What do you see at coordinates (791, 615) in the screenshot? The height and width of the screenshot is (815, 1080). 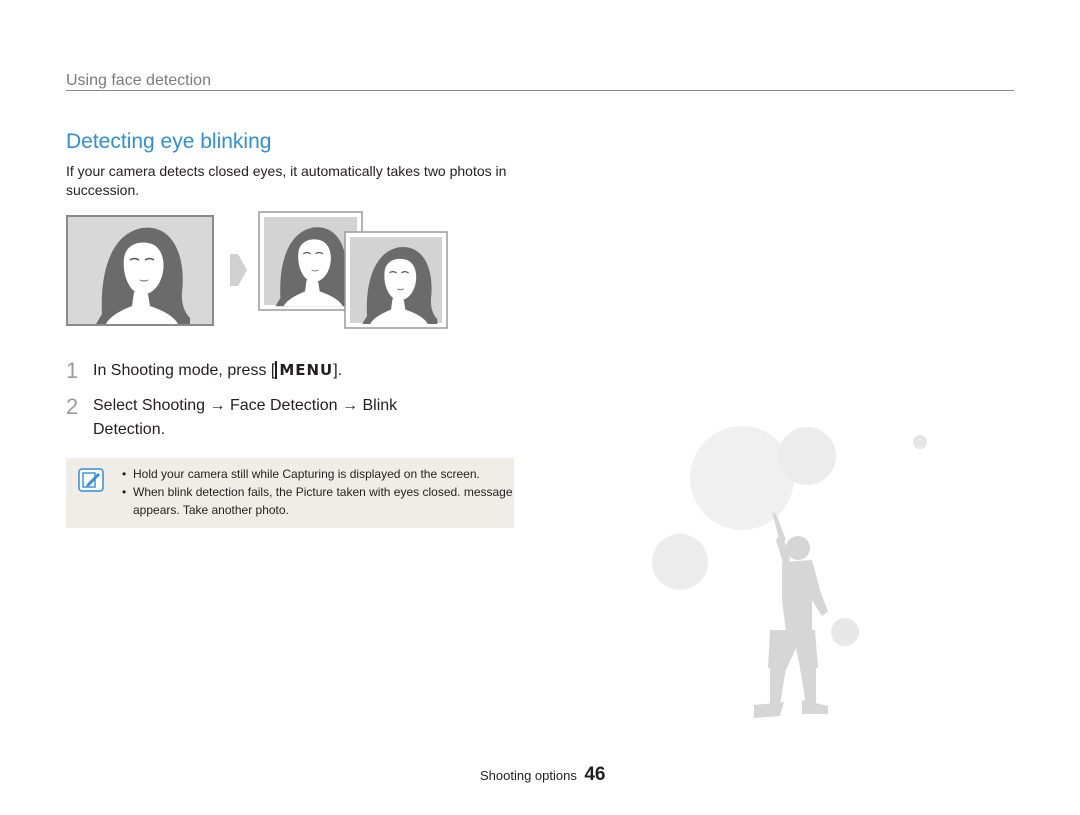 I see `child-silhouette` at bounding box center [791, 615].